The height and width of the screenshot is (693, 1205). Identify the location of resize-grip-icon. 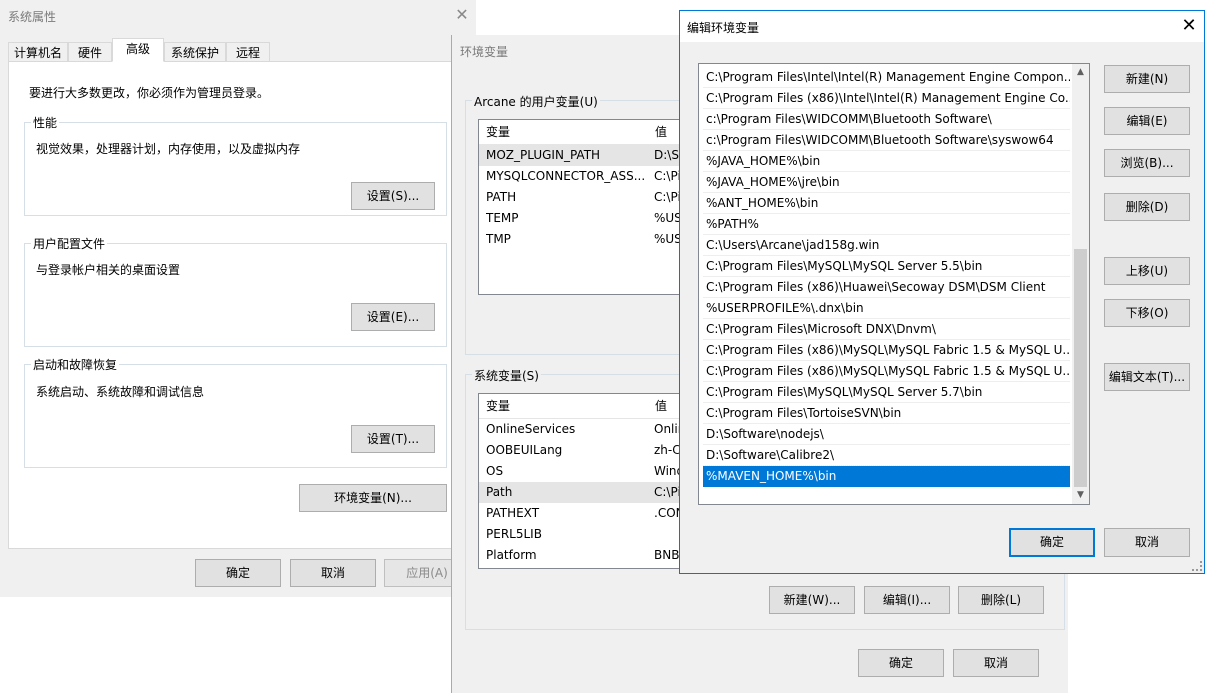
(1197, 566).